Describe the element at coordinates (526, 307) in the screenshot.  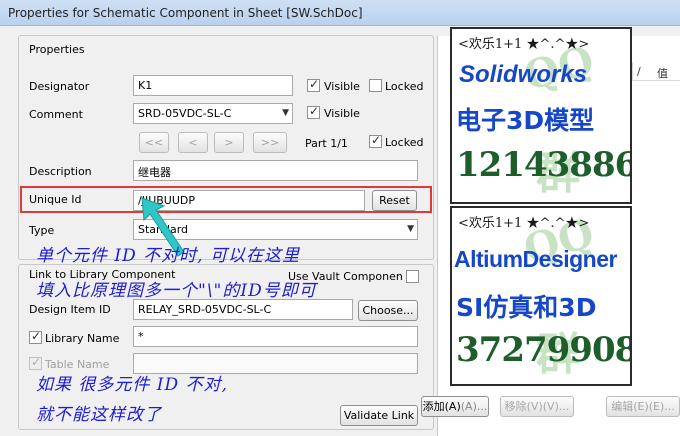
I see `ad-bottom-line2: SI仿真和3D` at that location.